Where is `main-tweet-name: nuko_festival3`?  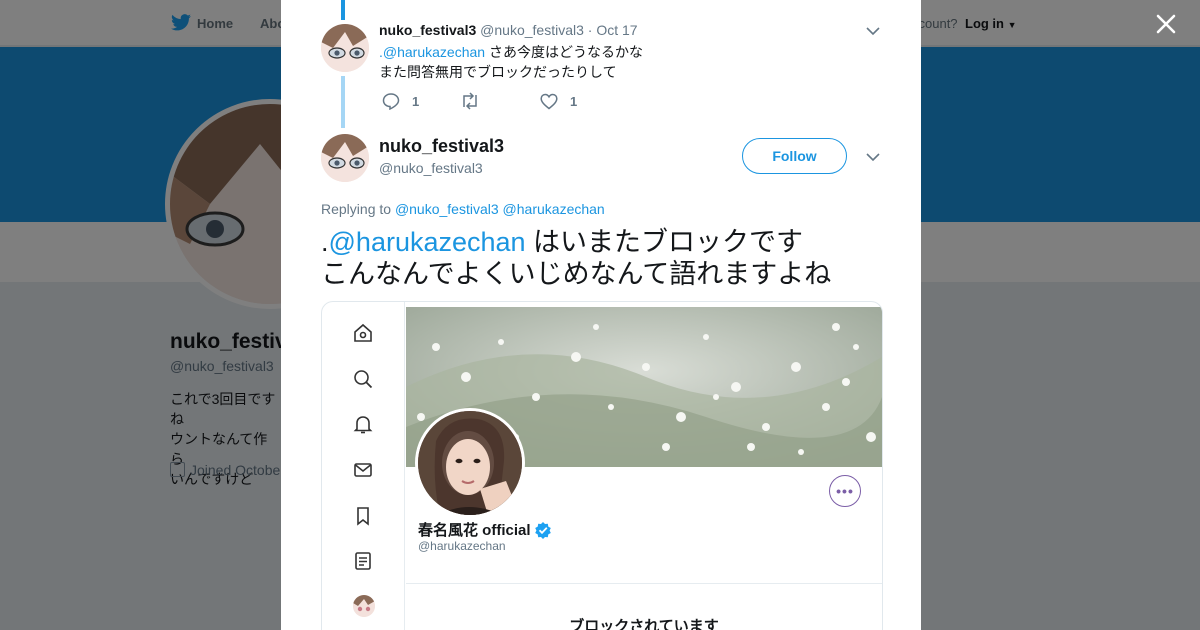 main-tweet-name: nuko_festival3 is located at coordinates (441, 146).